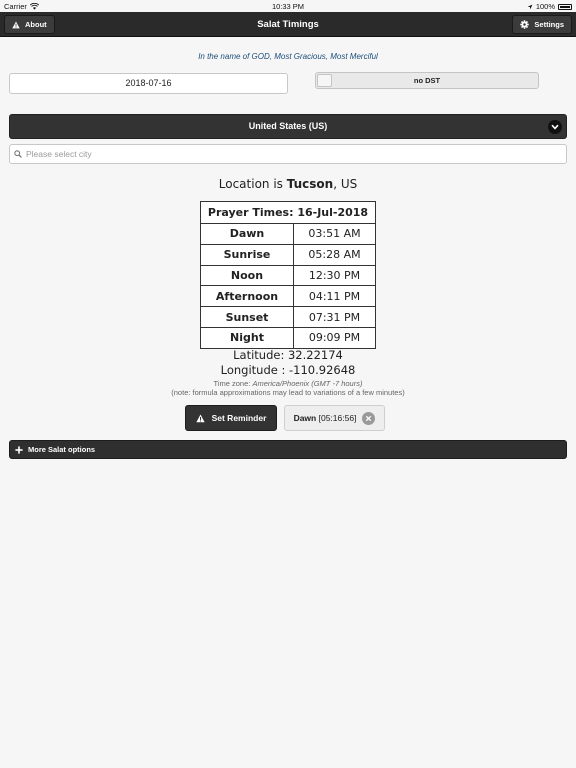 This screenshot has width=576, height=768. What do you see at coordinates (200, 418) in the screenshot?
I see `warning-icon` at bounding box center [200, 418].